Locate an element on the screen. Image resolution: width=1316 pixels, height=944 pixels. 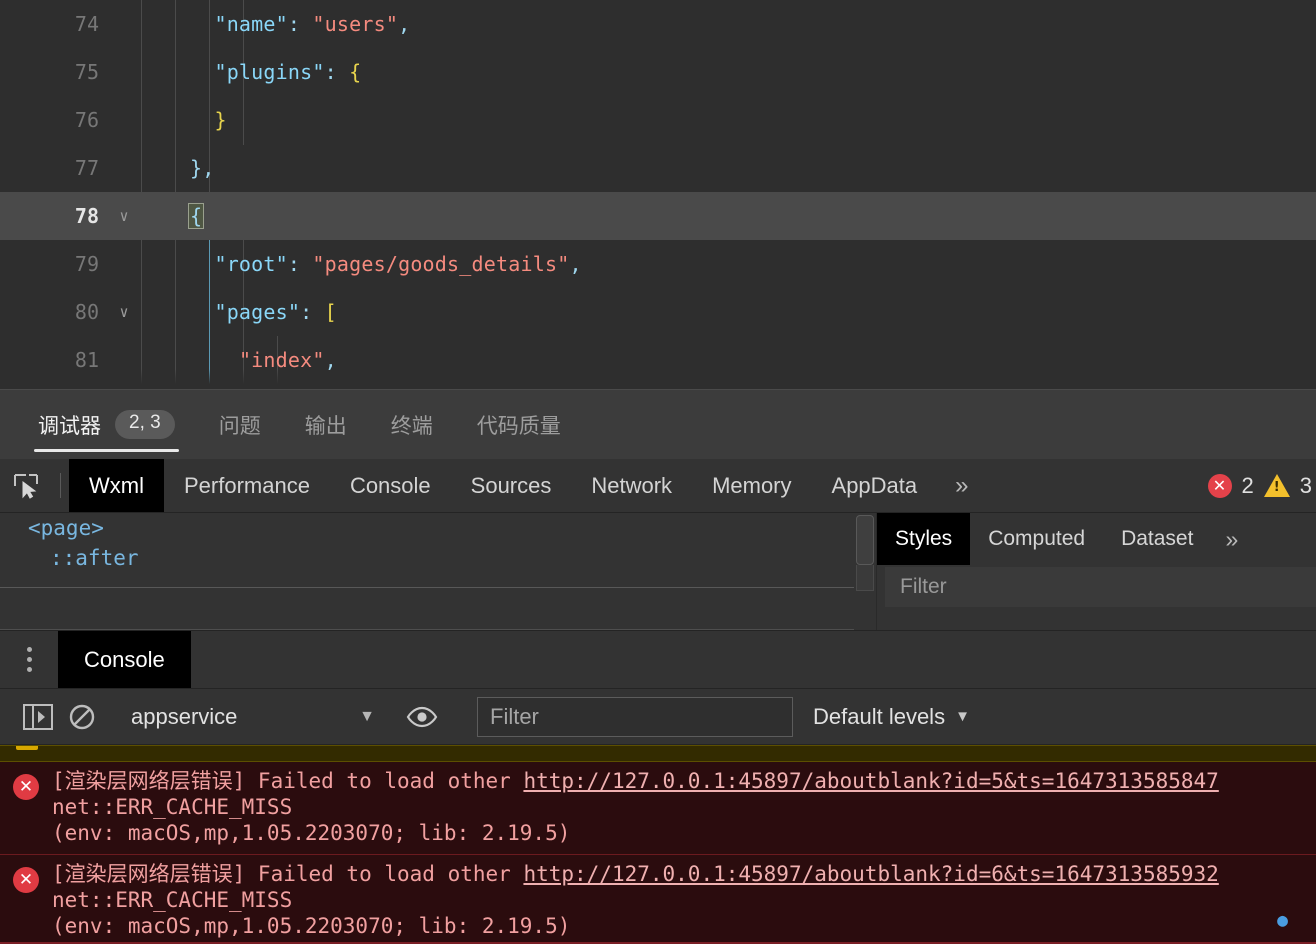
code-token: "index" is located at coordinates (281, 360).